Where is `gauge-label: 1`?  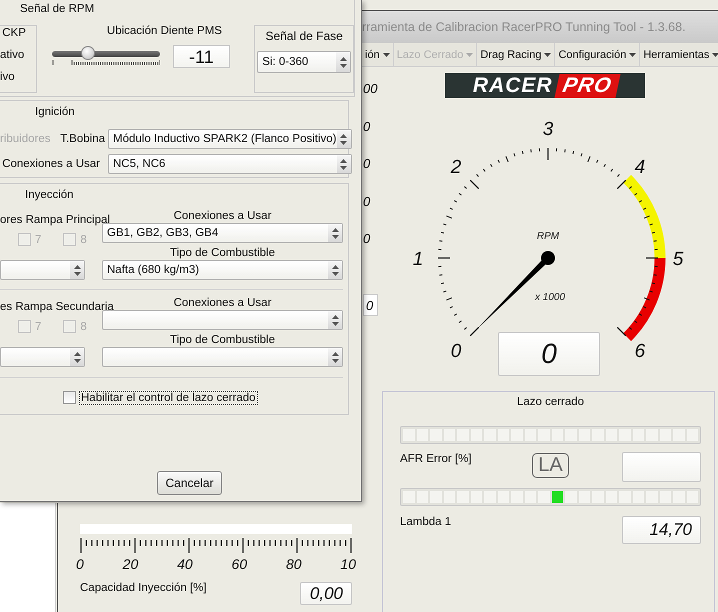
gauge-label: 1 is located at coordinates (418, 259).